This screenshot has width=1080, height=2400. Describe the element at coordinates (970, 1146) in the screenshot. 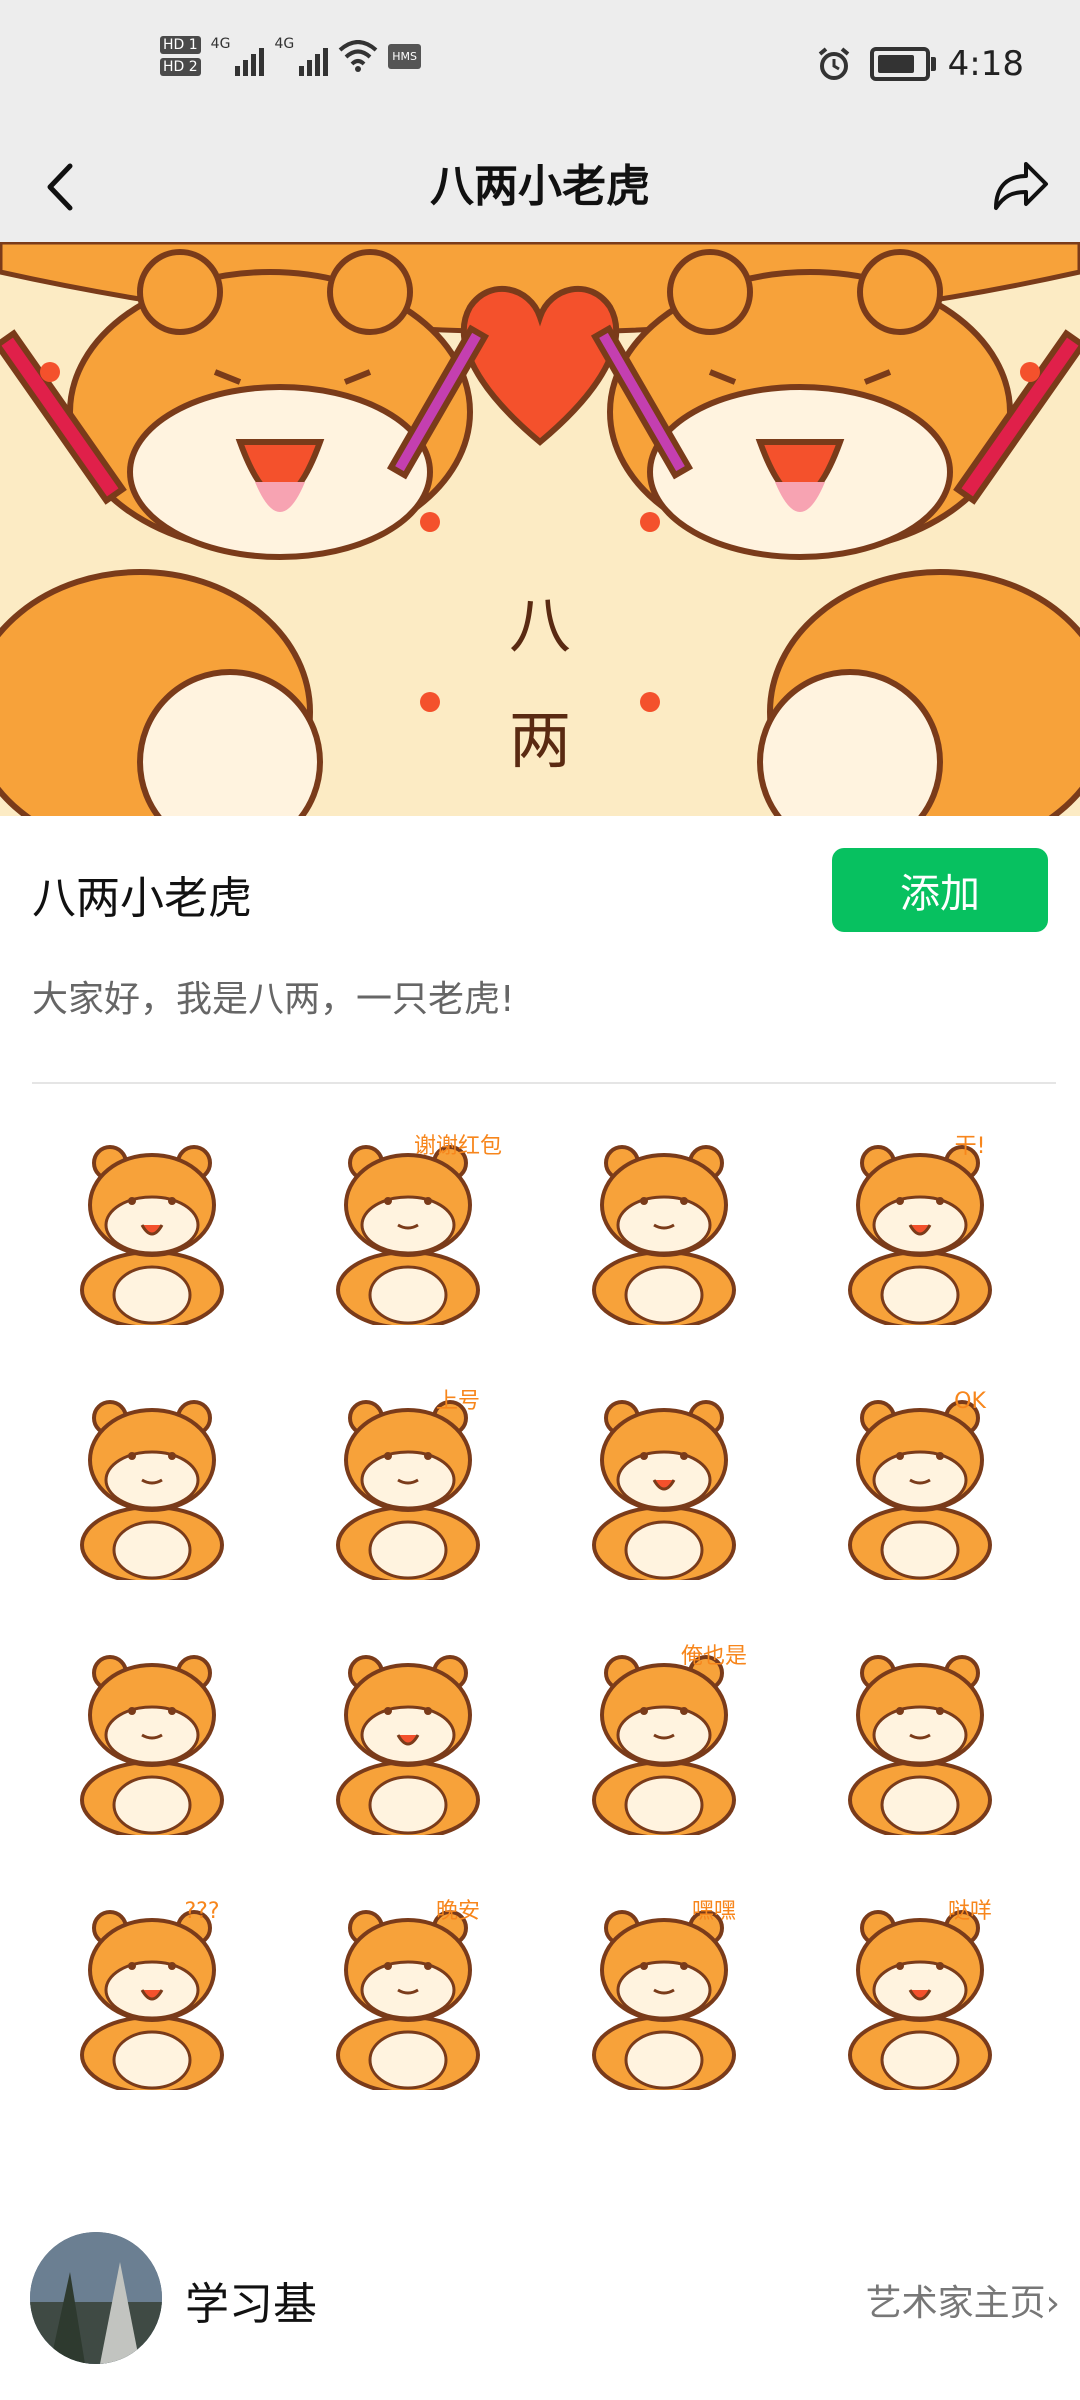

I see `sticker-caption: 干!` at that location.